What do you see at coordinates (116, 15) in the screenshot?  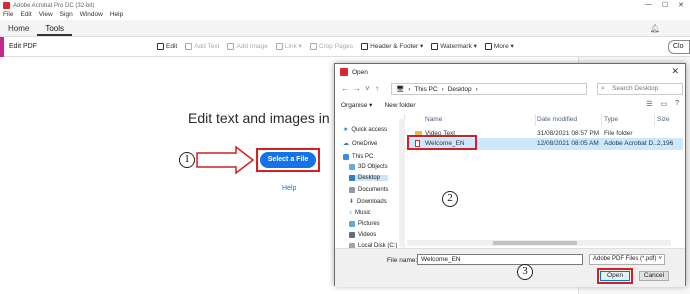 I see `menu-help: Help` at bounding box center [116, 15].